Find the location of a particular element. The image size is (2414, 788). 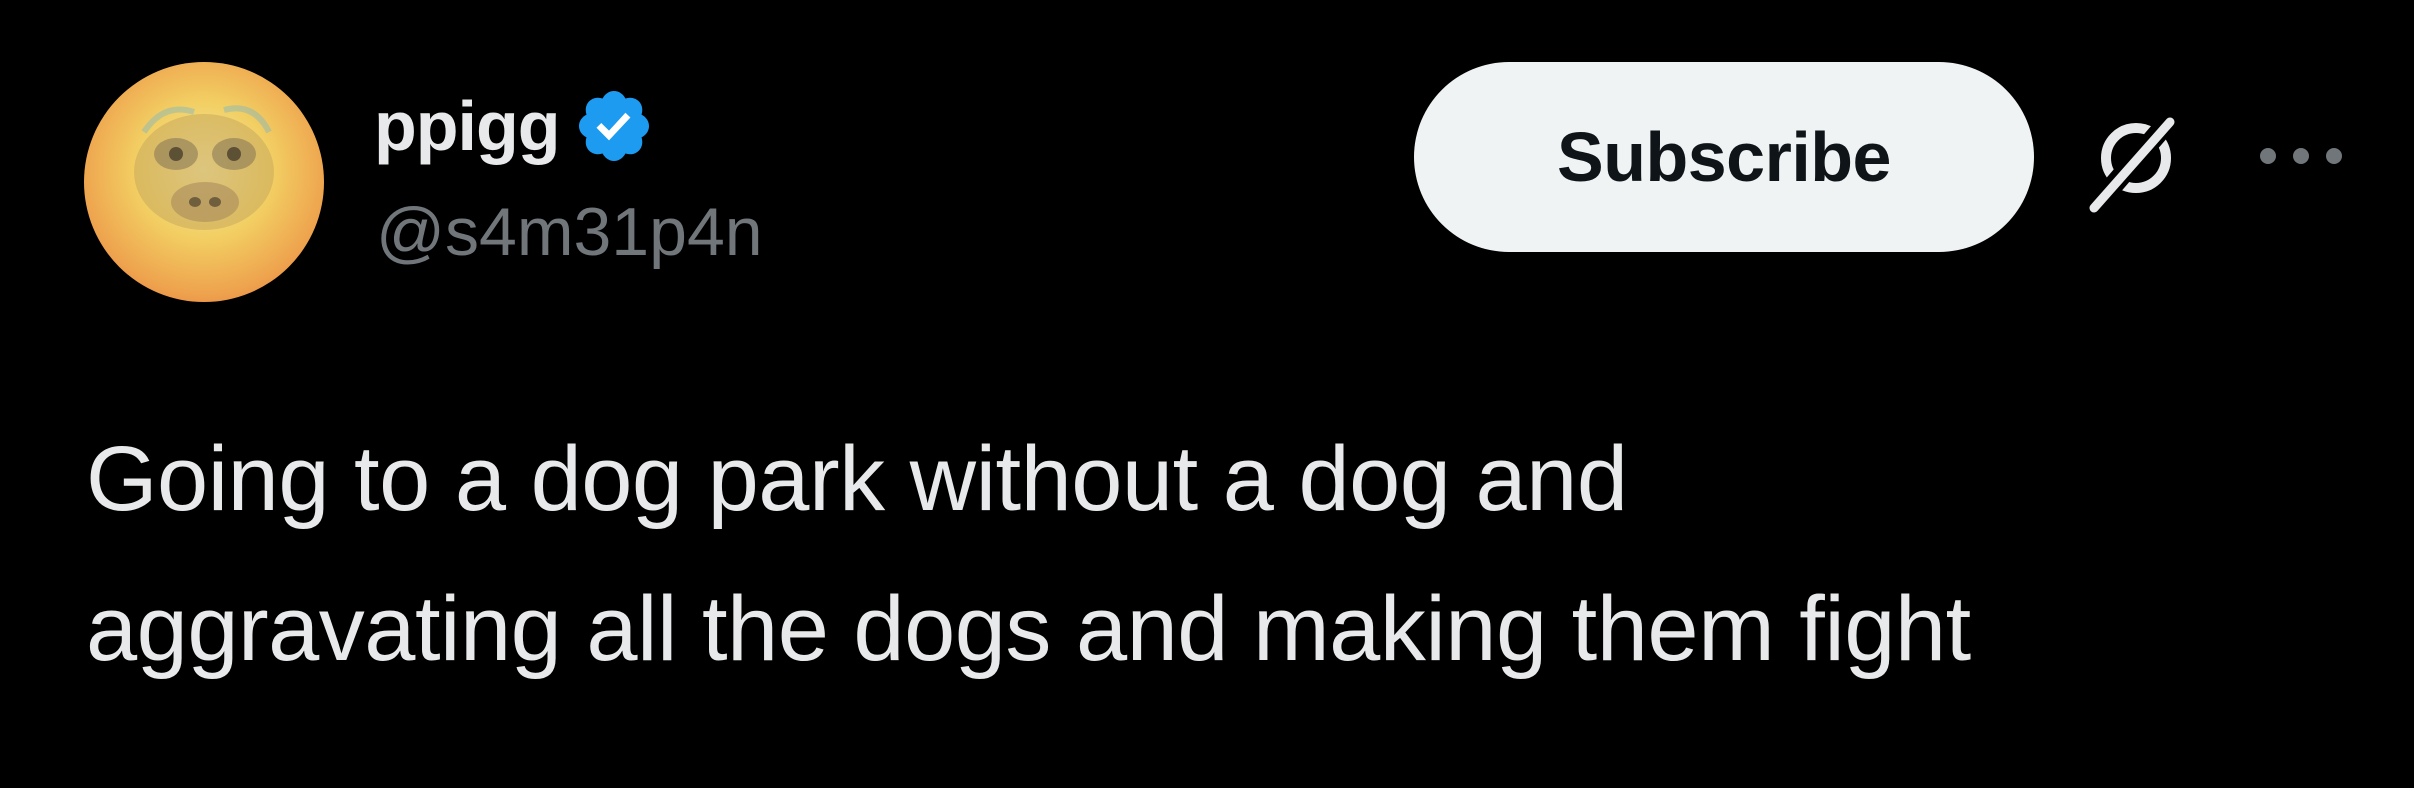

avatar-image is located at coordinates (204, 167).